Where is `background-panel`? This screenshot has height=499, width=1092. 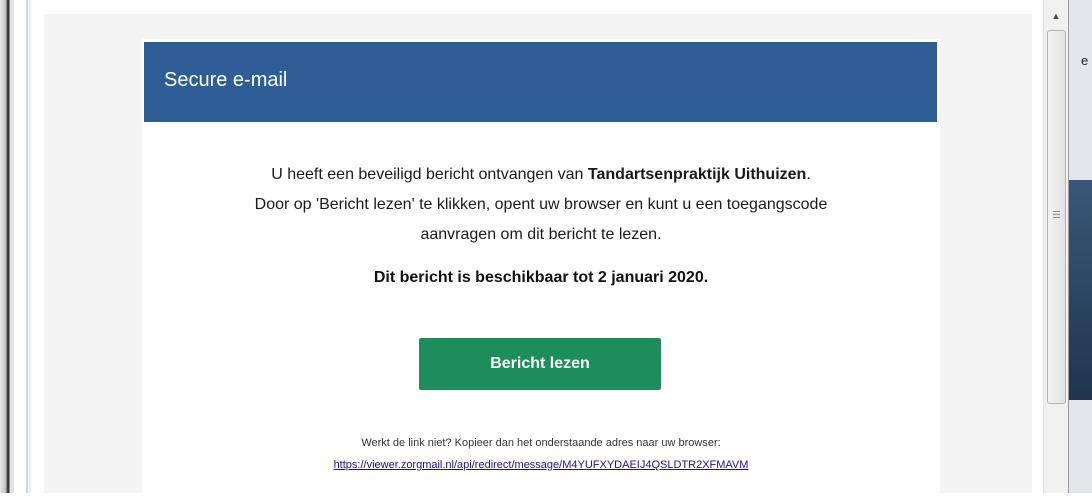 background-panel is located at coordinates (1080, 290).